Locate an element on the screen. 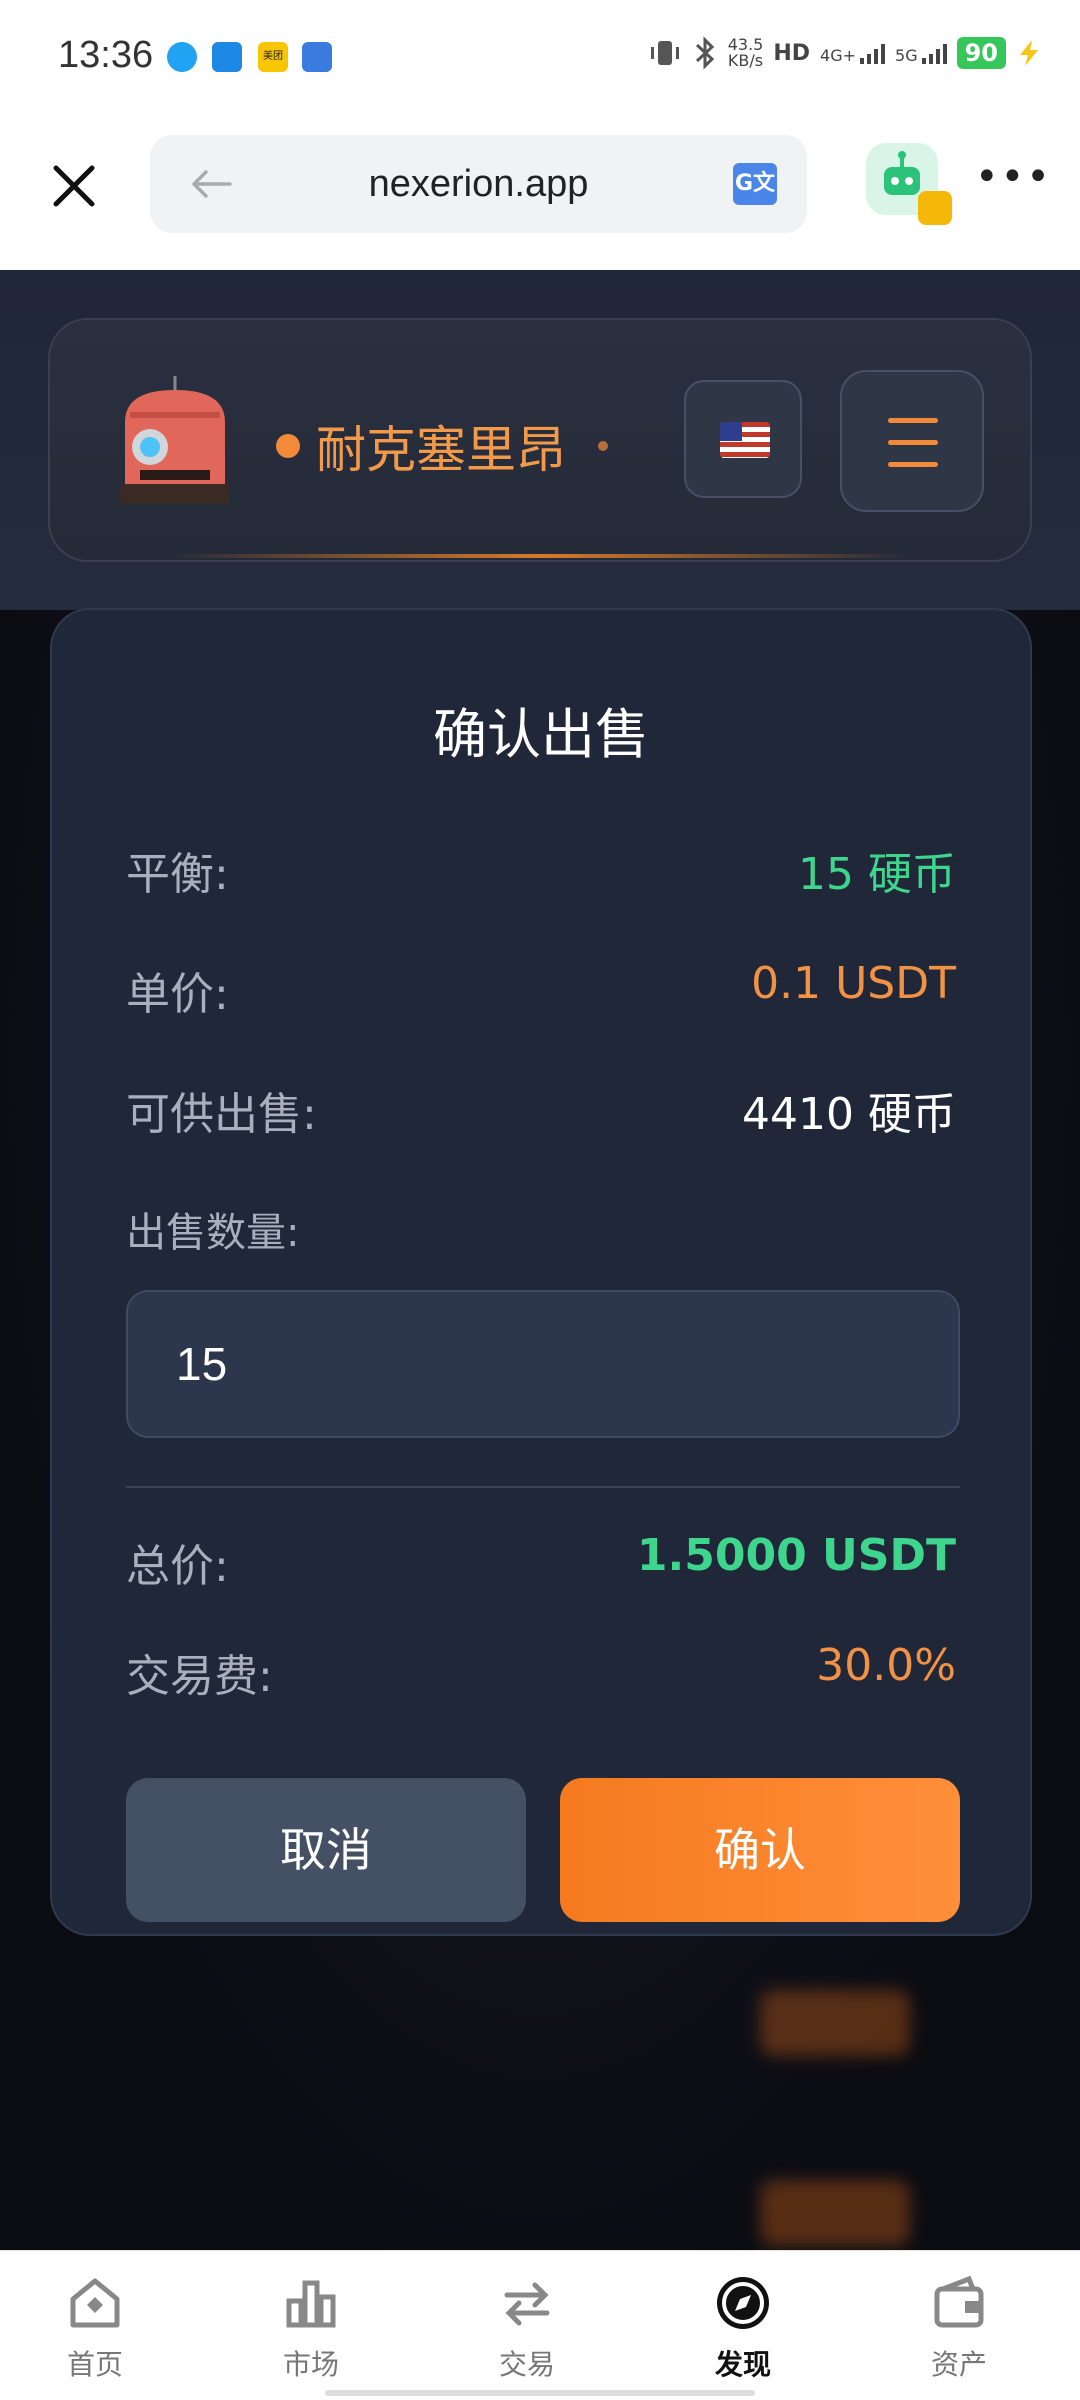 The width and height of the screenshot is (1080, 2400). dialog-title: 确认出售 is located at coordinates (541, 734).